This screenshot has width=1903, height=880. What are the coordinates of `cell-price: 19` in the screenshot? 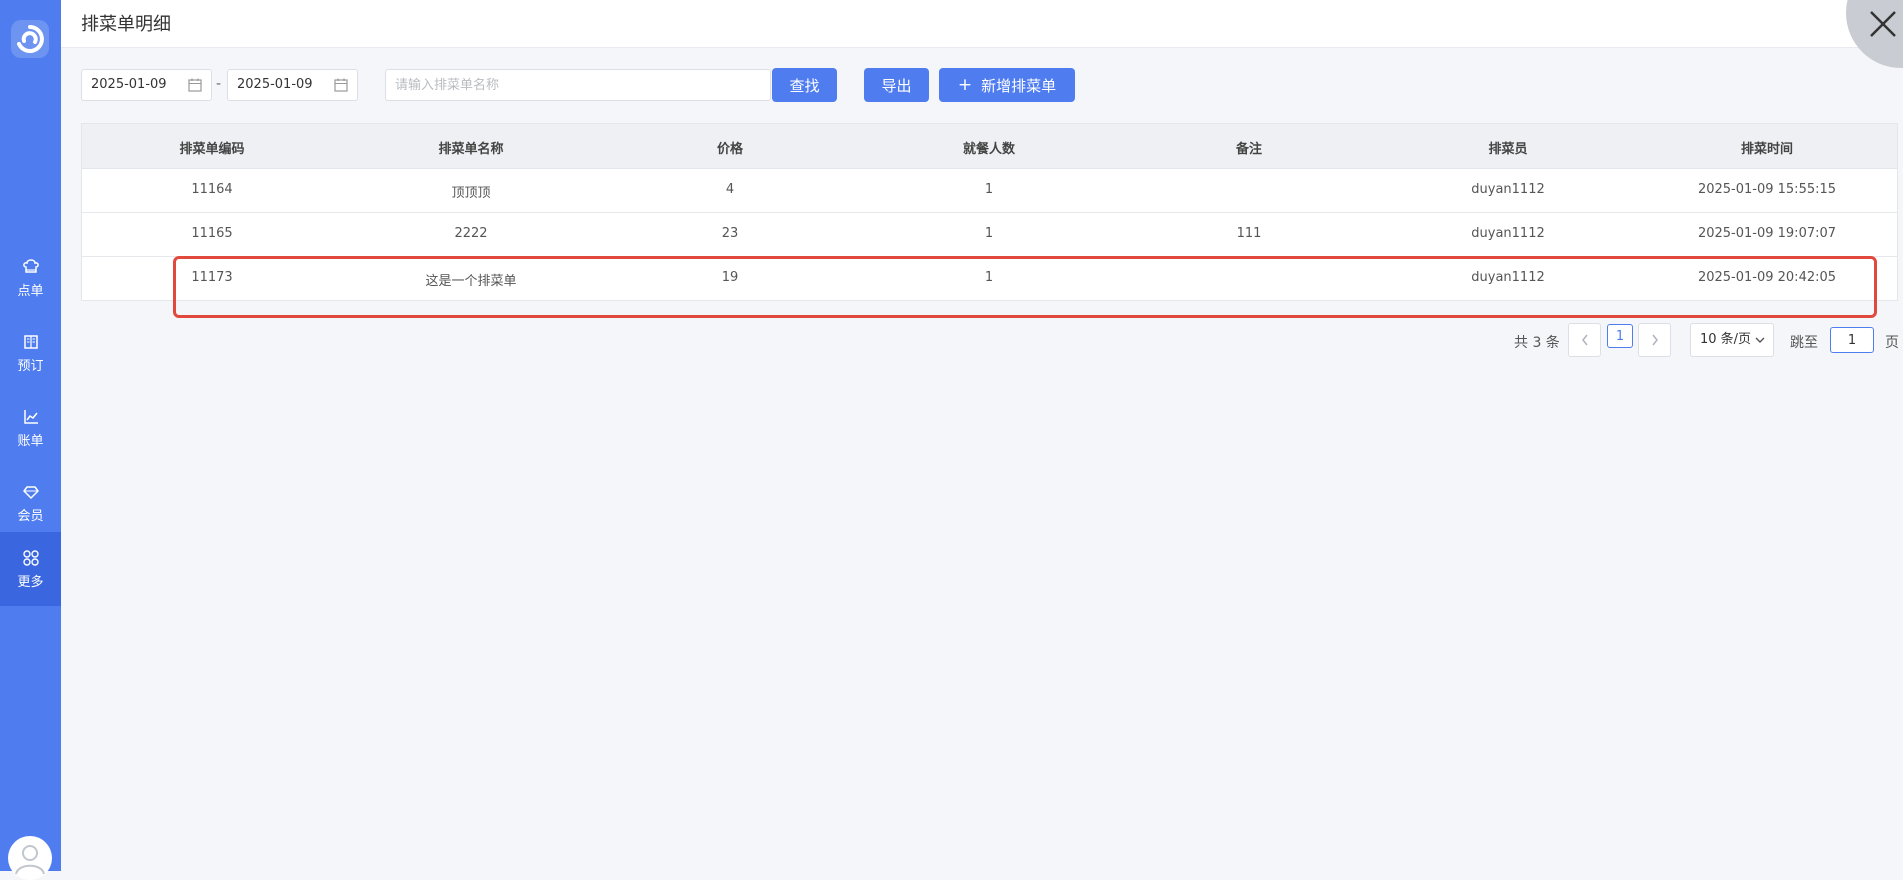 It's located at (730, 277).